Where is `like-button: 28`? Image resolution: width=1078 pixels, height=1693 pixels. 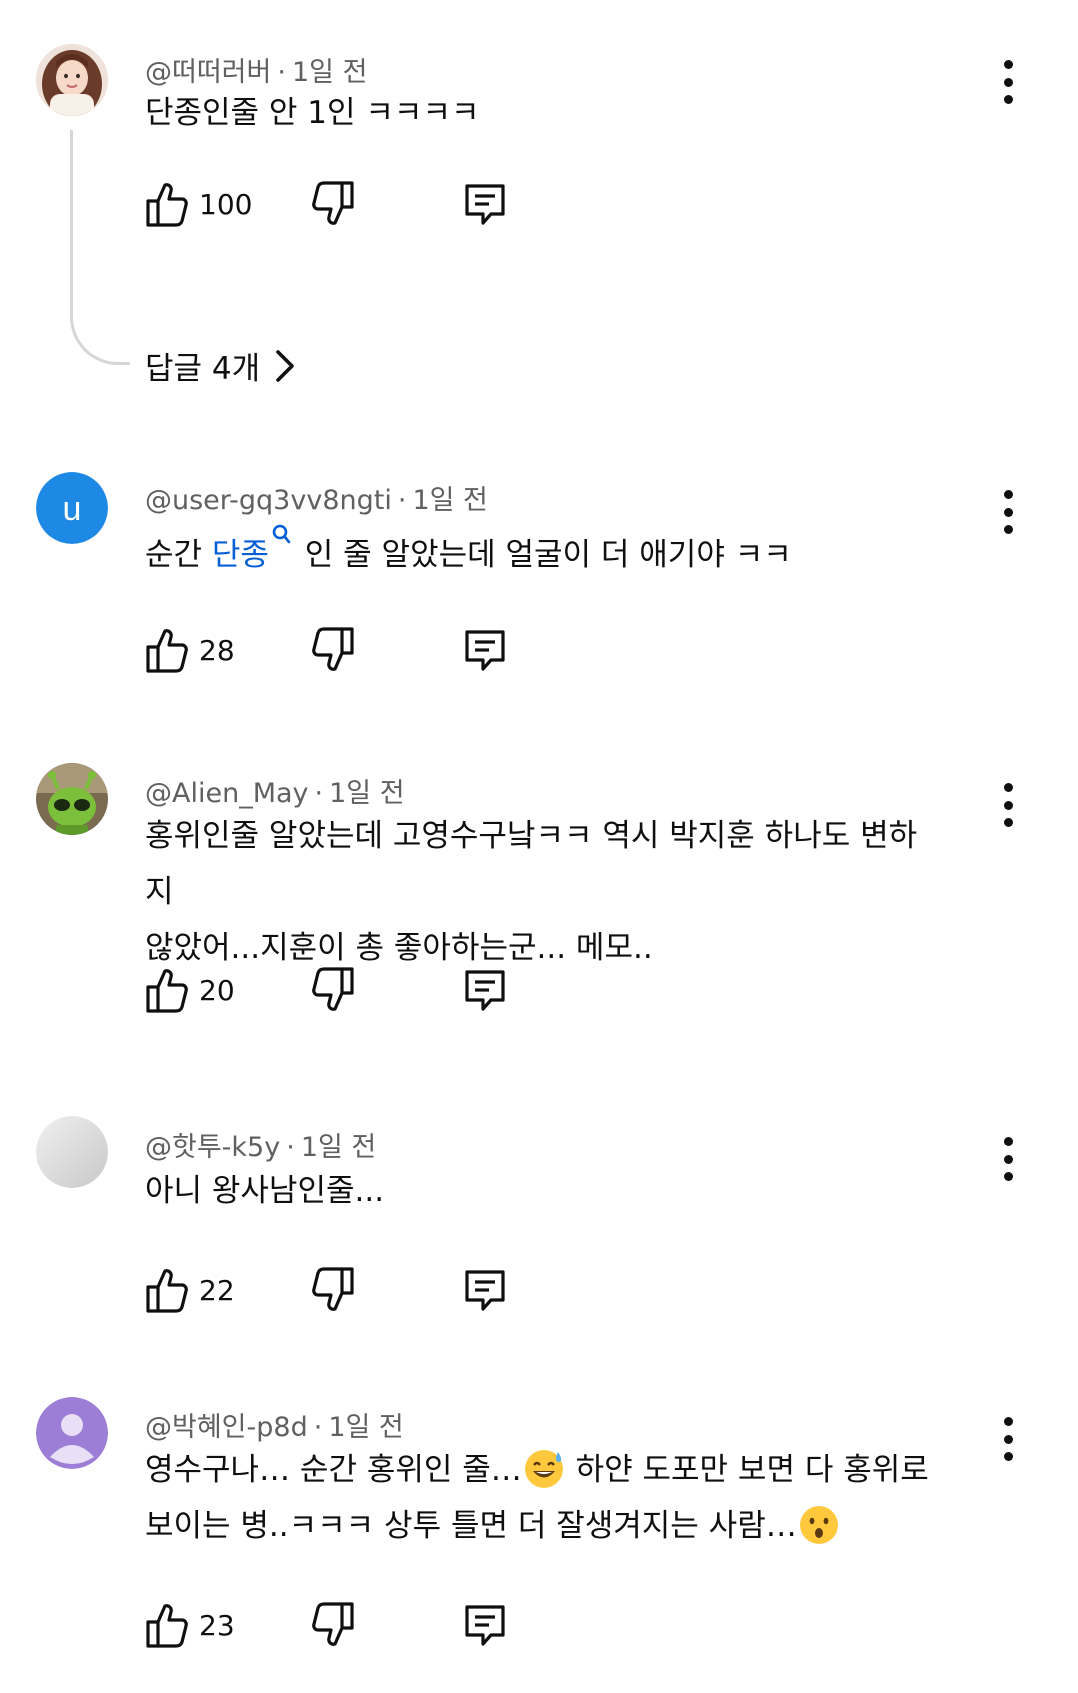
like-button: 28 is located at coordinates (190, 650).